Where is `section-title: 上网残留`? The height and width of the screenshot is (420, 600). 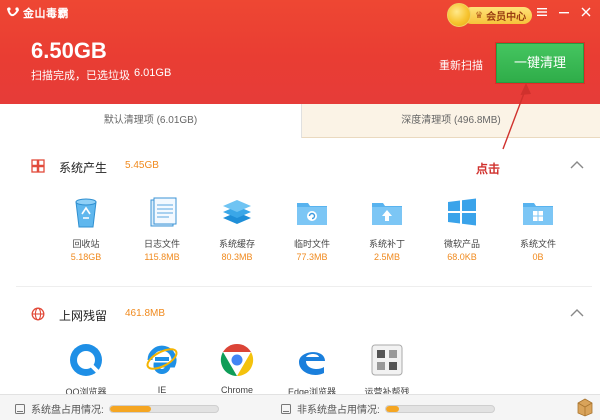
section-title: 上网残留 is located at coordinates (83, 316).